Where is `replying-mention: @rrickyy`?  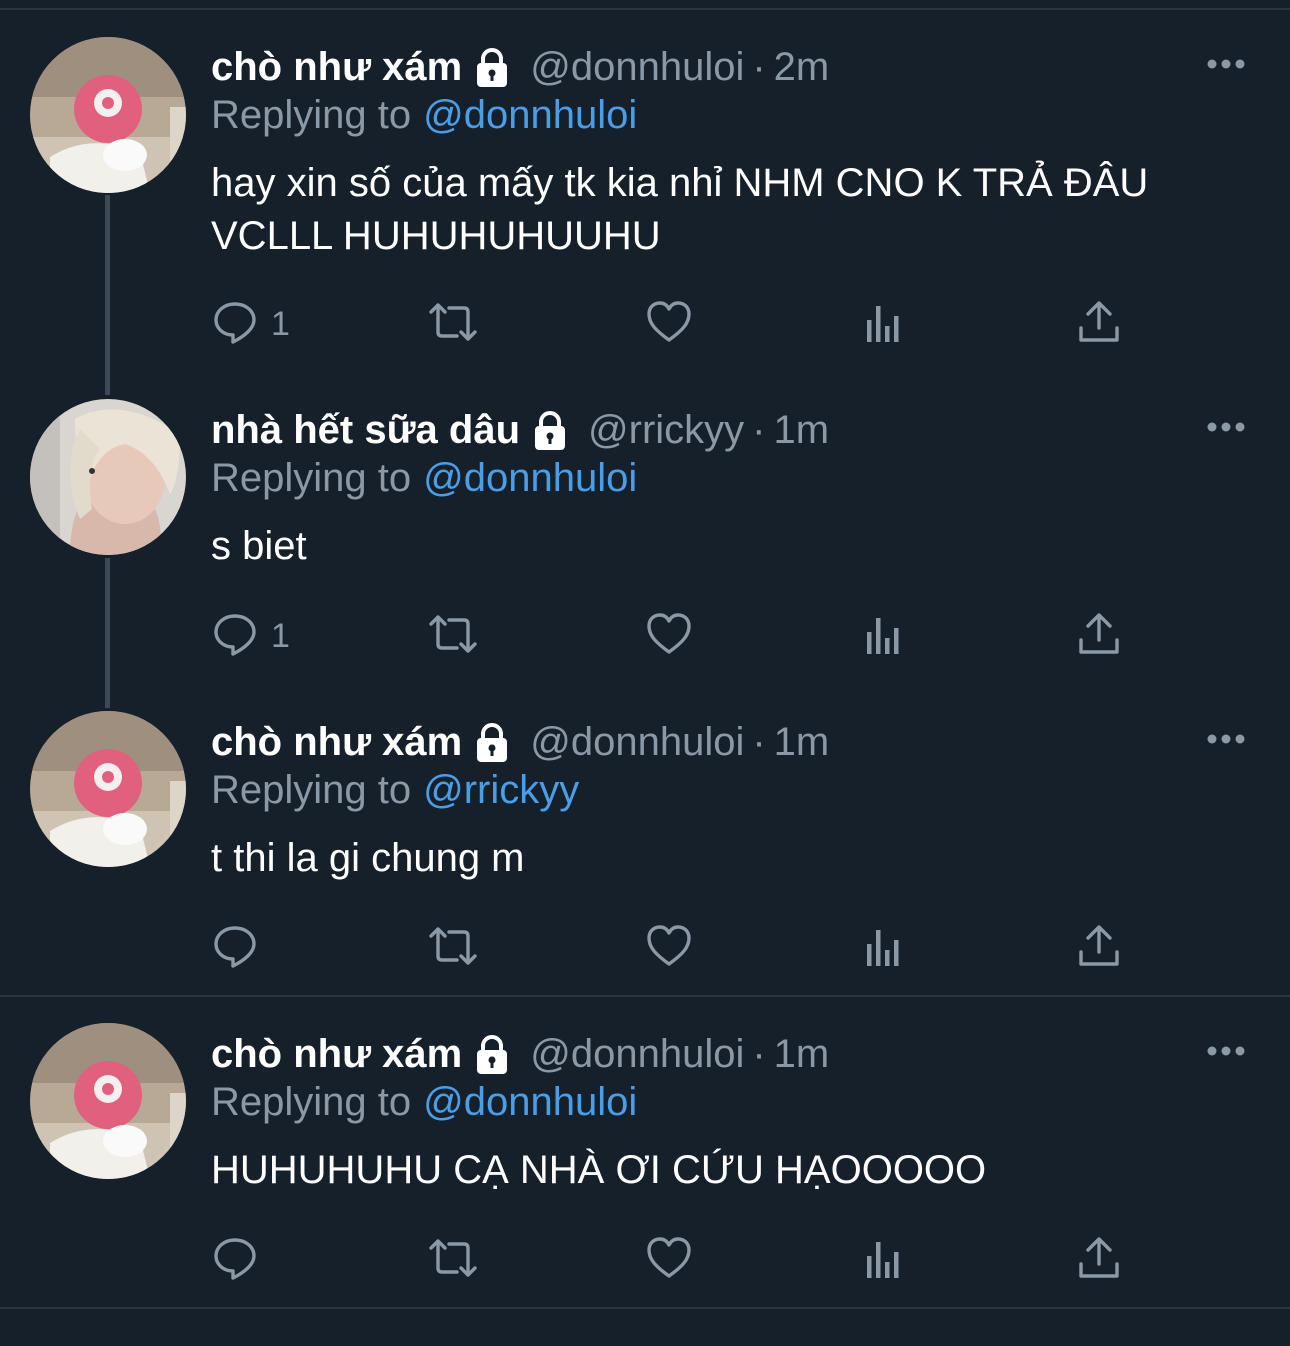
replying-mention: @rrickyy is located at coordinates (501, 790).